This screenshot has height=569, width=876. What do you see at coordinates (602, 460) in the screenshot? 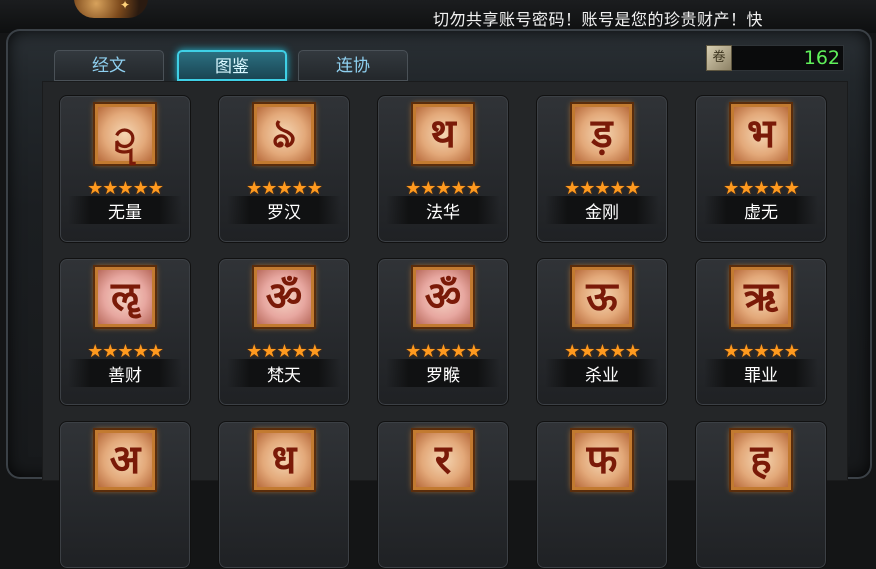
I see `sigil-icon: फ` at bounding box center [602, 460].